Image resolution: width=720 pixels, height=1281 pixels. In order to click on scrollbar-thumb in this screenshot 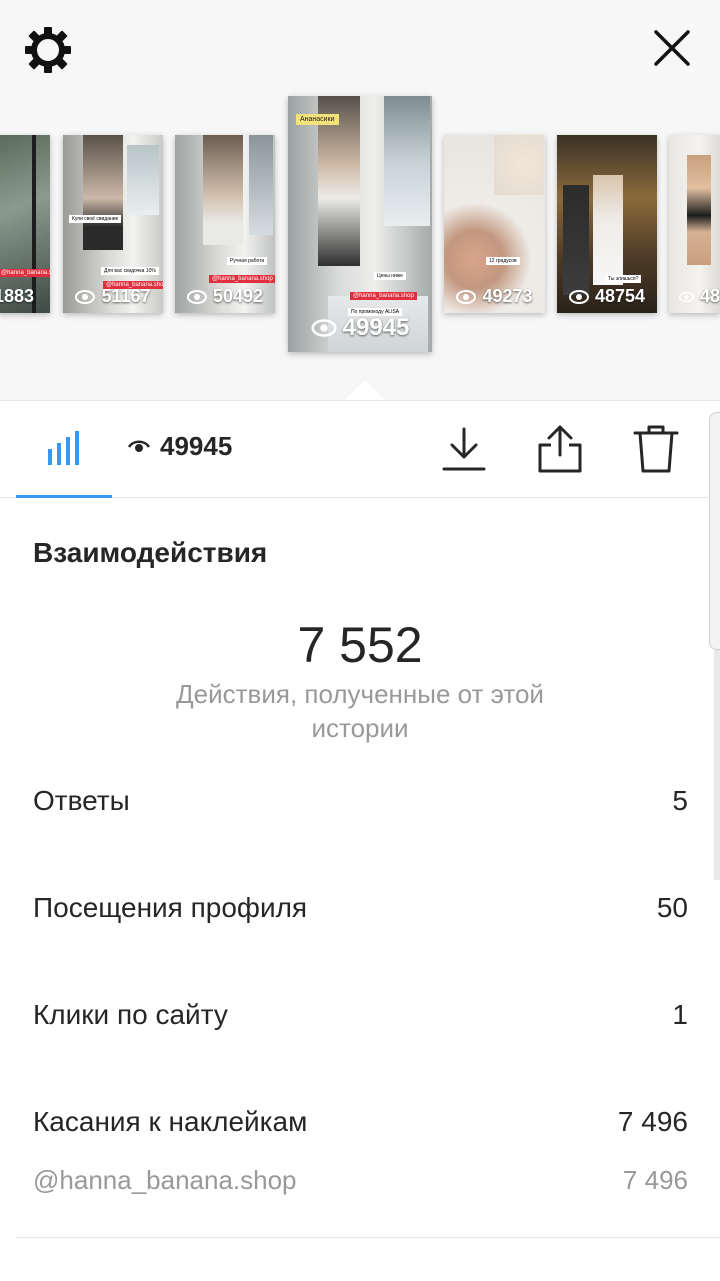, I will do `click(714, 531)`.